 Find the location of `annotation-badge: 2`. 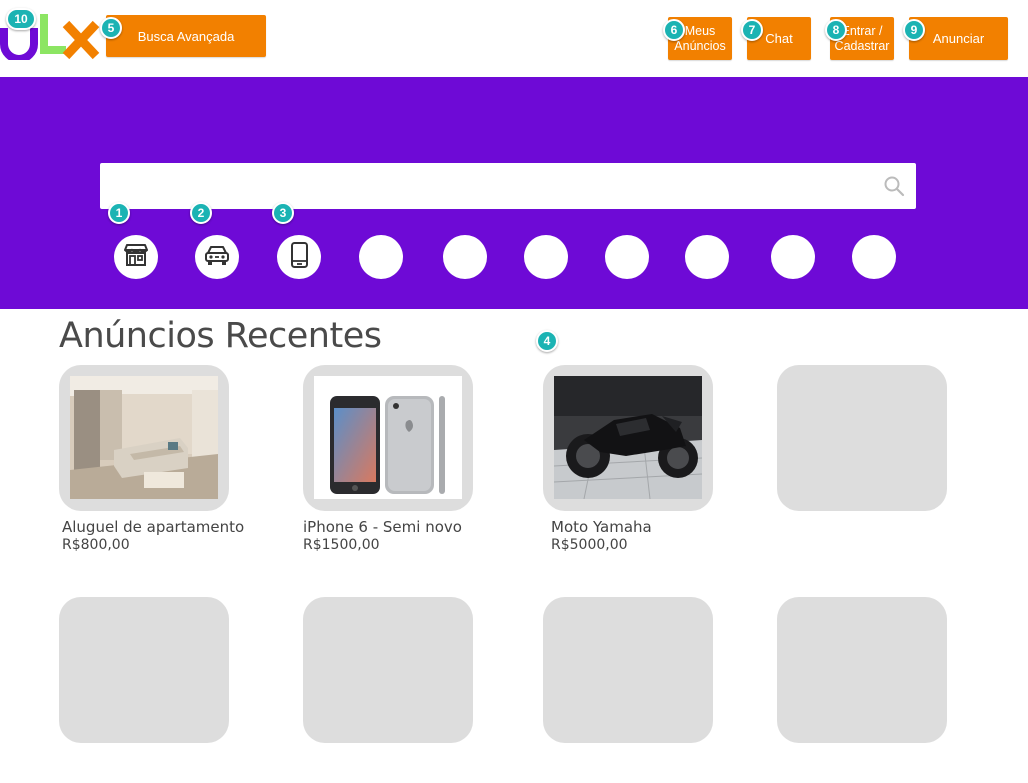

annotation-badge: 2 is located at coordinates (201, 213).